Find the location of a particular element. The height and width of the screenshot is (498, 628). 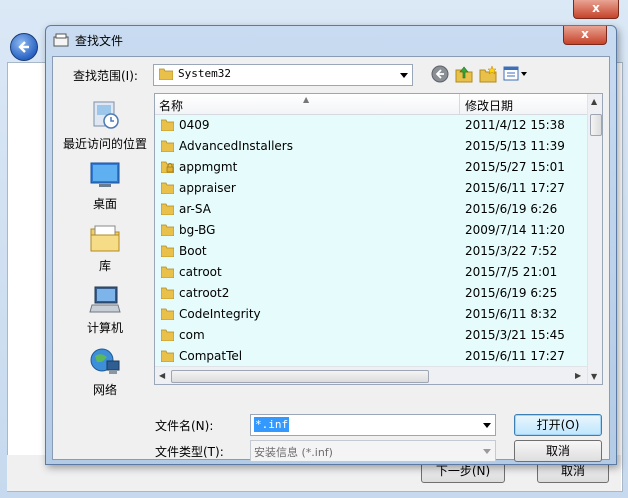

dialog-title: 查找文件 is located at coordinates (99, 41).